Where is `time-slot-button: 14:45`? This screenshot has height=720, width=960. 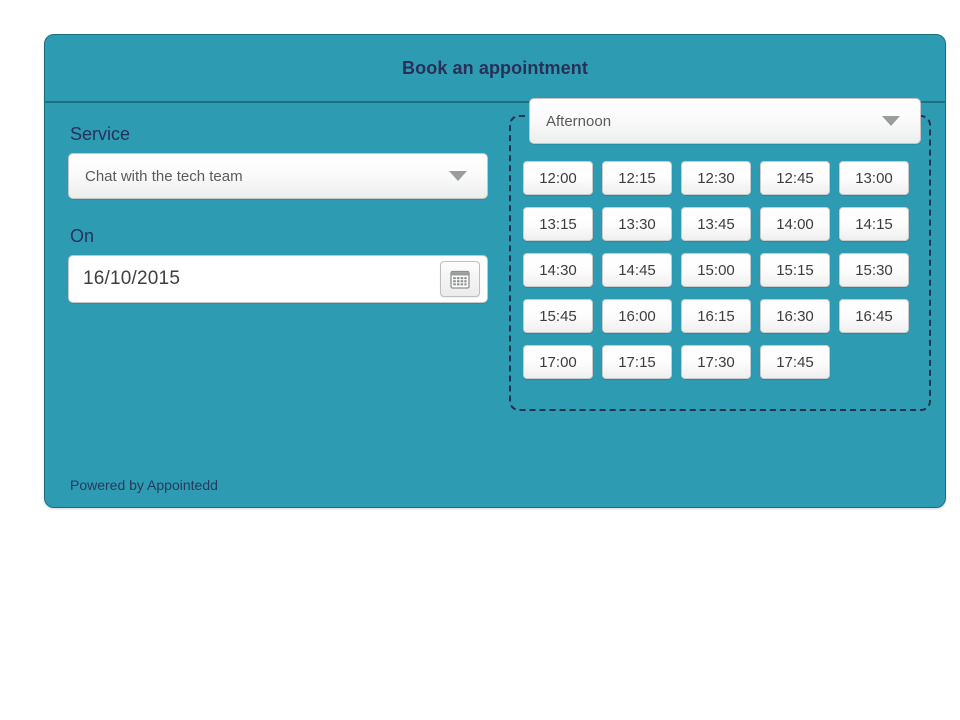 time-slot-button: 14:45 is located at coordinates (637, 270).